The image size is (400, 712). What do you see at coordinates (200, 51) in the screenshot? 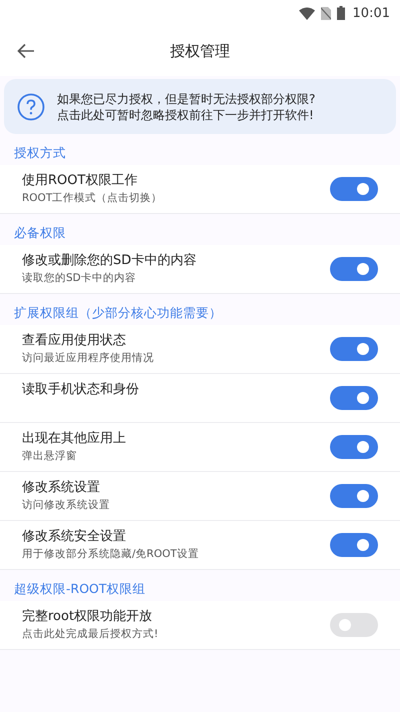
I see `page-title: 授权管理` at bounding box center [200, 51].